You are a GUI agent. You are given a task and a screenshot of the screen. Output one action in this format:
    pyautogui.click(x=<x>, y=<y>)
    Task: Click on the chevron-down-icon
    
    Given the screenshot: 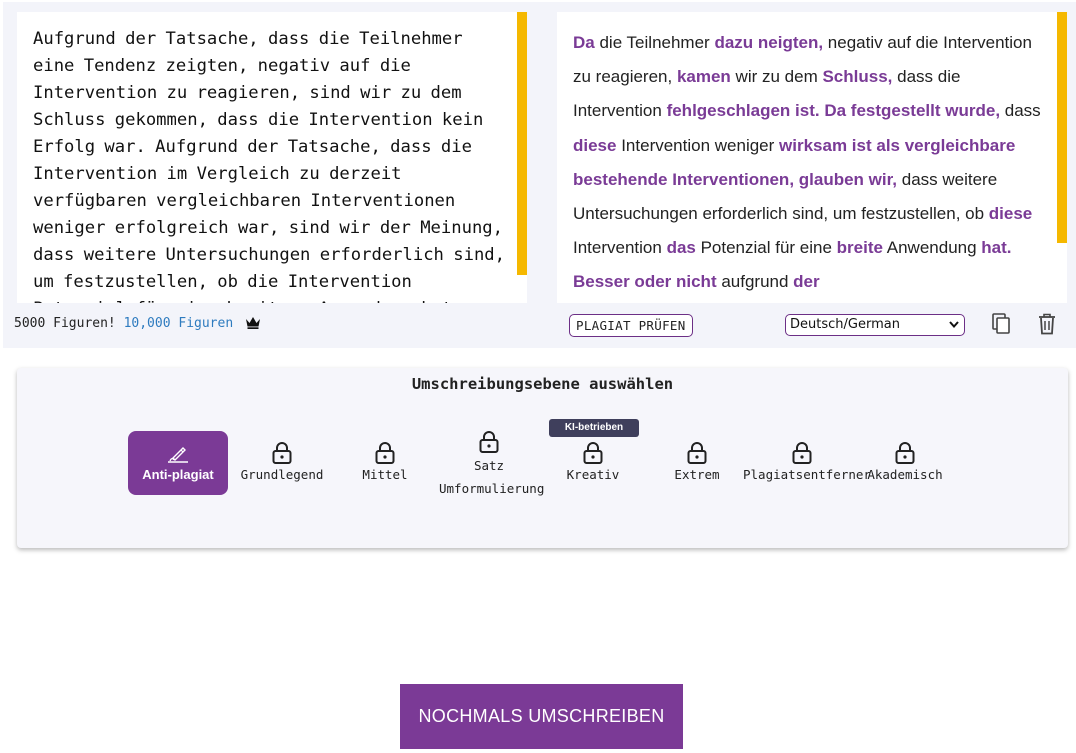 What is the action you would take?
    pyautogui.click(x=954, y=327)
    